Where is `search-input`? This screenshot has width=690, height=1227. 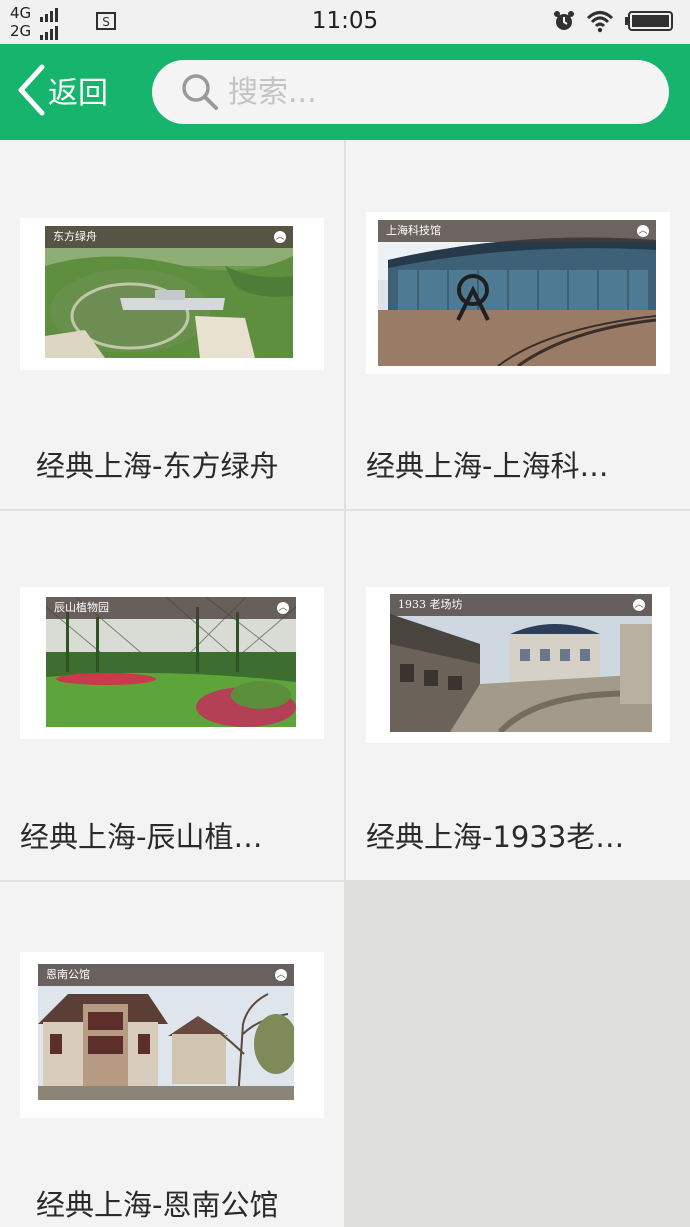
search-input is located at coordinates (438, 92).